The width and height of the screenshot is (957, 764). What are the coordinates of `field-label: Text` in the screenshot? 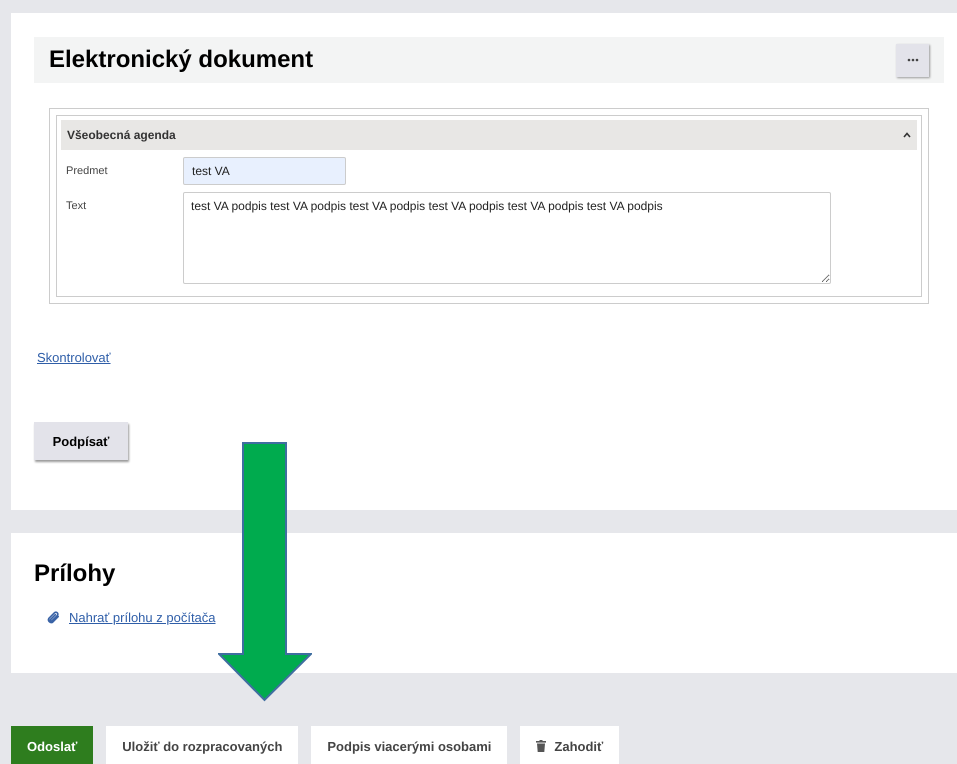 It's located at (76, 205).